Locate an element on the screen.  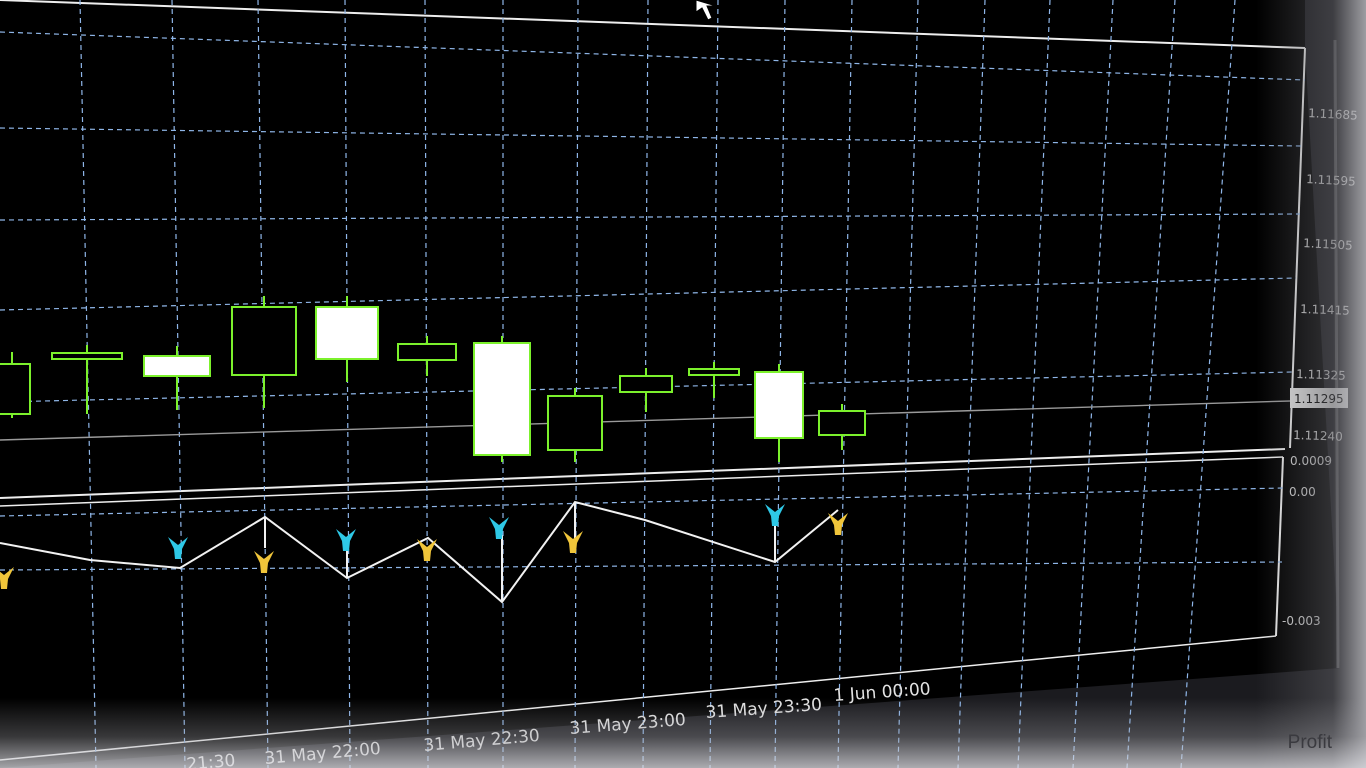
price-axis-label: 1.11505 is located at coordinates (1328, 244).